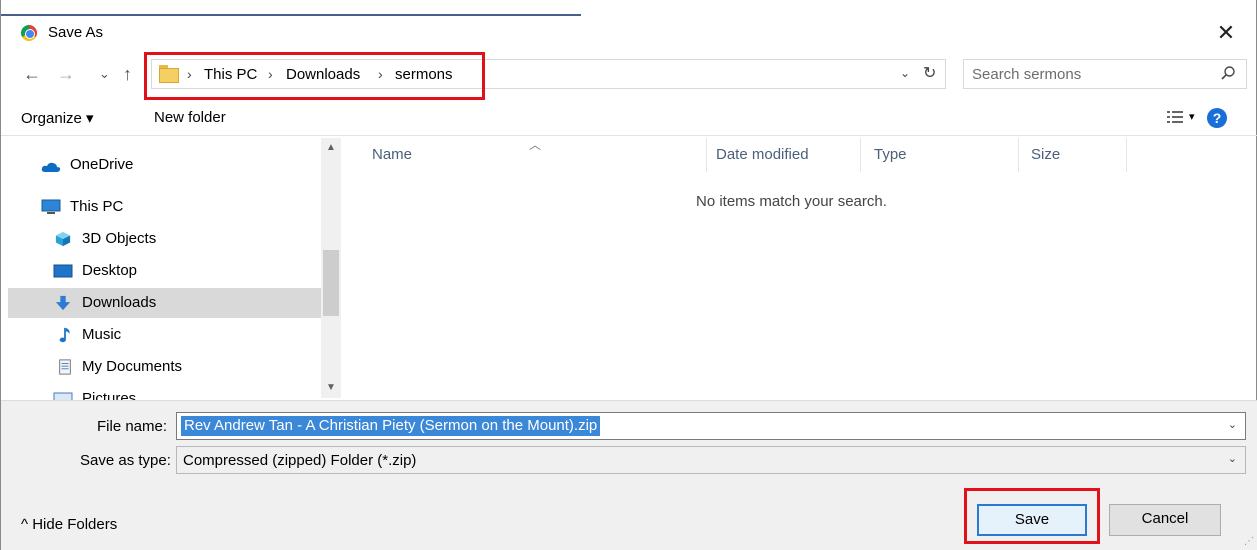 The height and width of the screenshot is (550, 1257). What do you see at coordinates (190, 117) in the screenshot?
I see `new-folder-button: New folder` at bounding box center [190, 117].